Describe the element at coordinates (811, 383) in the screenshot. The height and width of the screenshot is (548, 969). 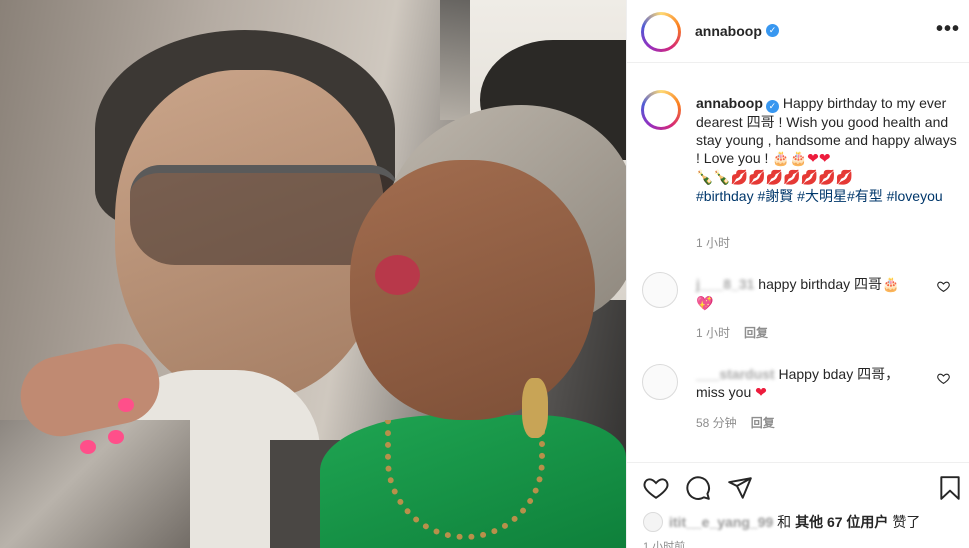
I see `comment-text: ___stardust Happy bday 四哥，miss you ❤` at that location.